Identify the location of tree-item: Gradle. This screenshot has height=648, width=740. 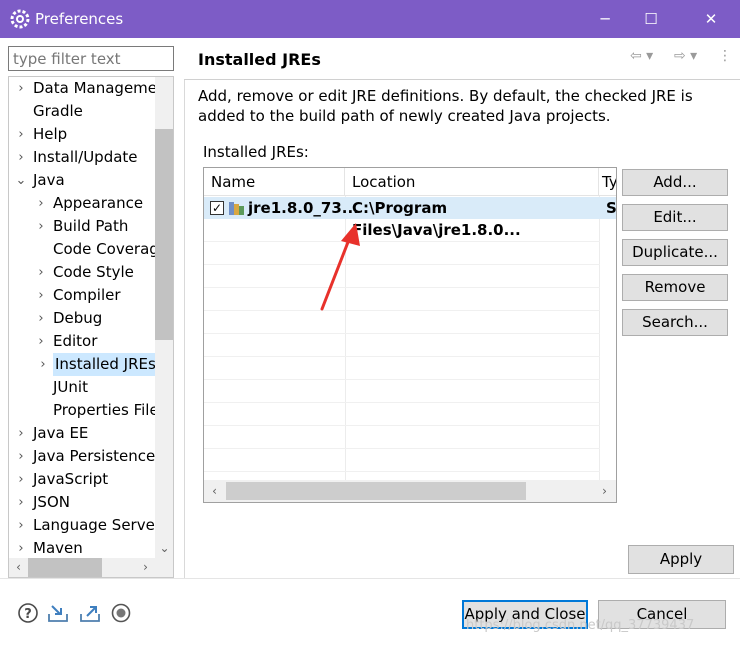
(82, 111).